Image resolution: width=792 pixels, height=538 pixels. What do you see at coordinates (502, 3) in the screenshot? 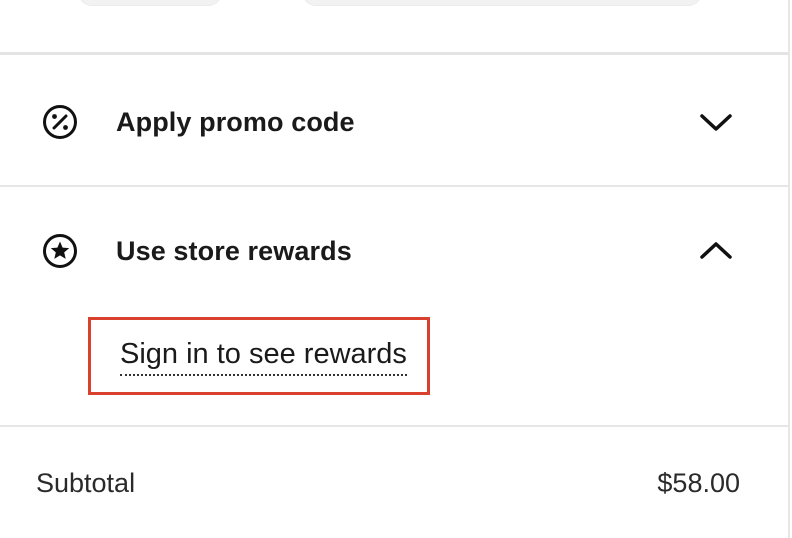
I see `top-pill-button-right` at bounding box center [502, 3].